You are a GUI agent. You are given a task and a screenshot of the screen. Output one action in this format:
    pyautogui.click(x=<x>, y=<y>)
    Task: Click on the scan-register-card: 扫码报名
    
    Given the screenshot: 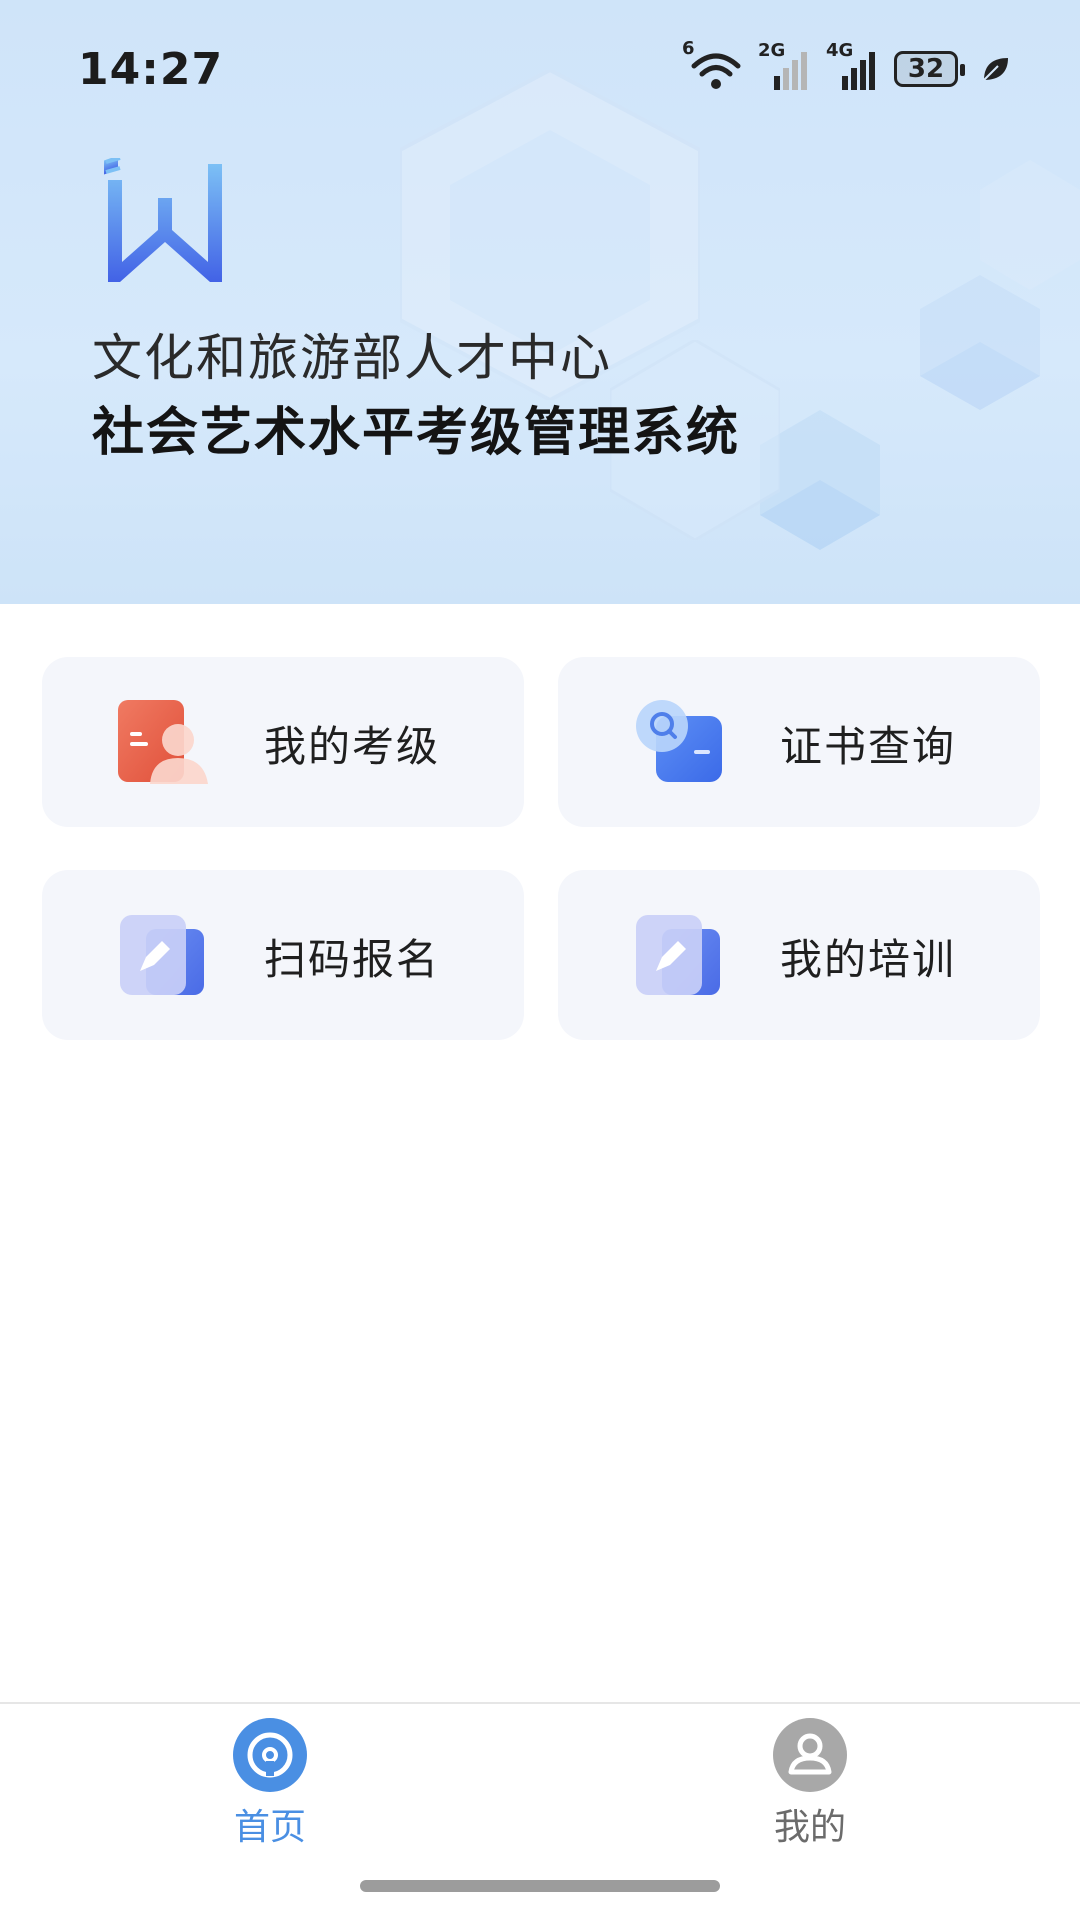 What is the action you would take?
    pyautogui.click(x=283, y=955)
    